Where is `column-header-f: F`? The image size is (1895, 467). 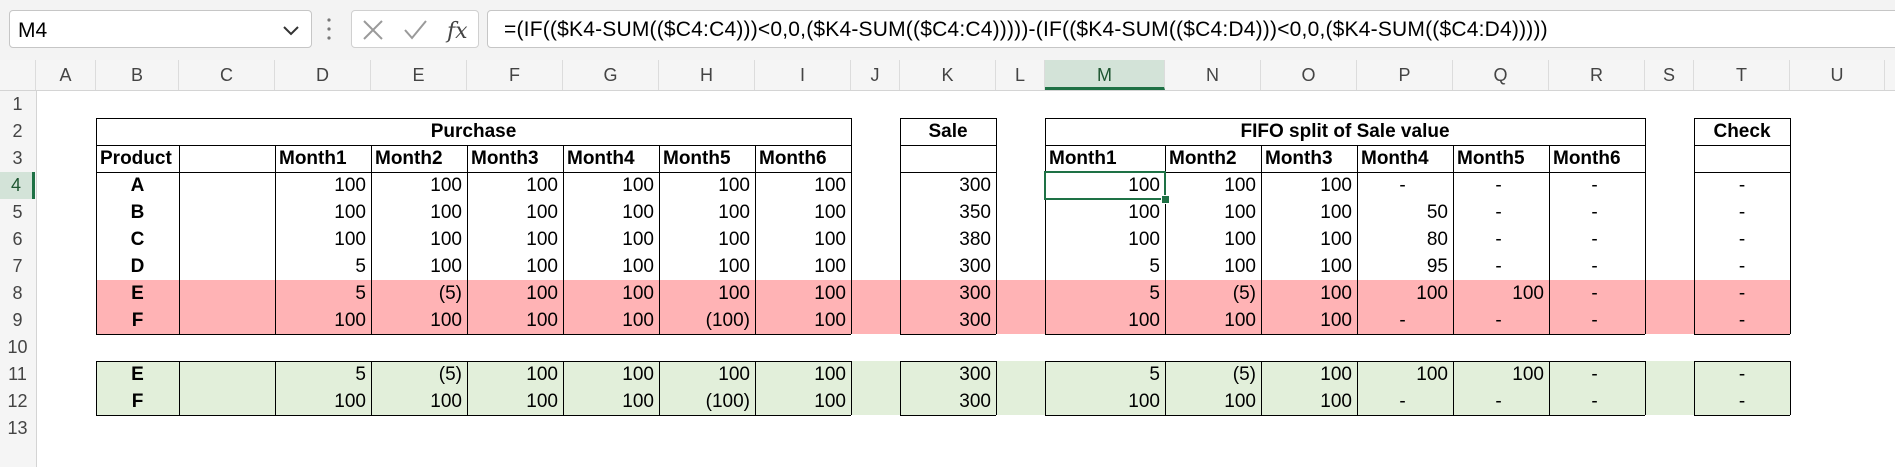 column-header-f: F is located at coordinates (515, 75).